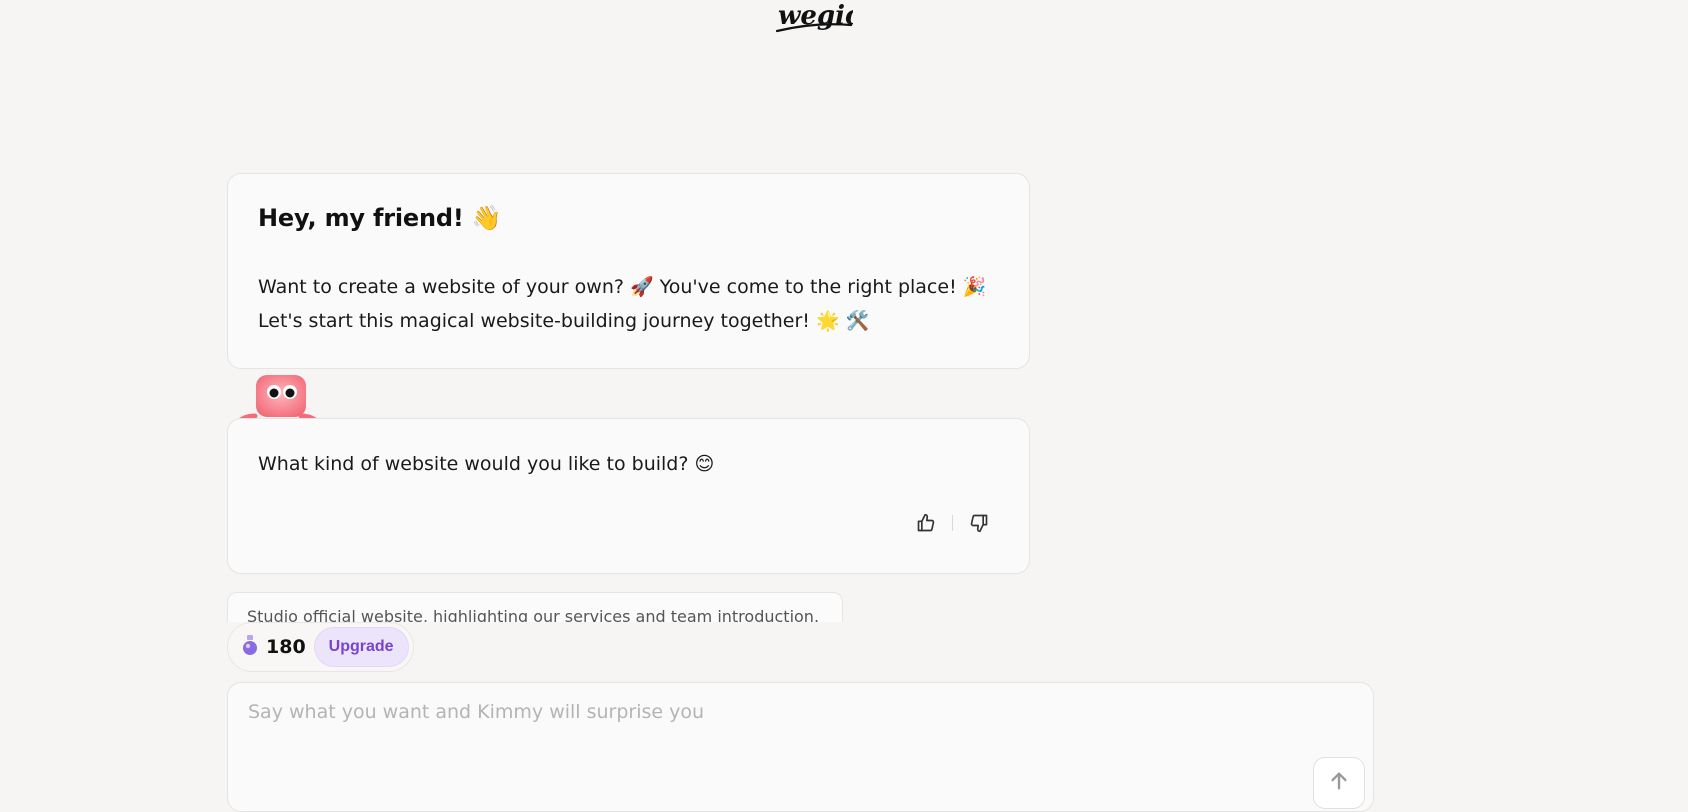 The image size is (1688, 812). What do you see at coordinates (286, 647) in the screenshot?
I see `credit-count: 180` at bounding box center [286, 647].